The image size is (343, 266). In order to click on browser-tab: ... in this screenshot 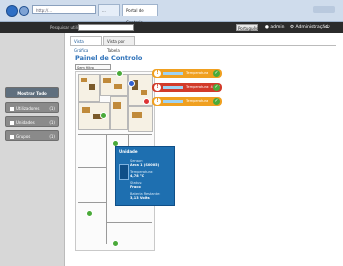, I will do `click(109, 10)`.